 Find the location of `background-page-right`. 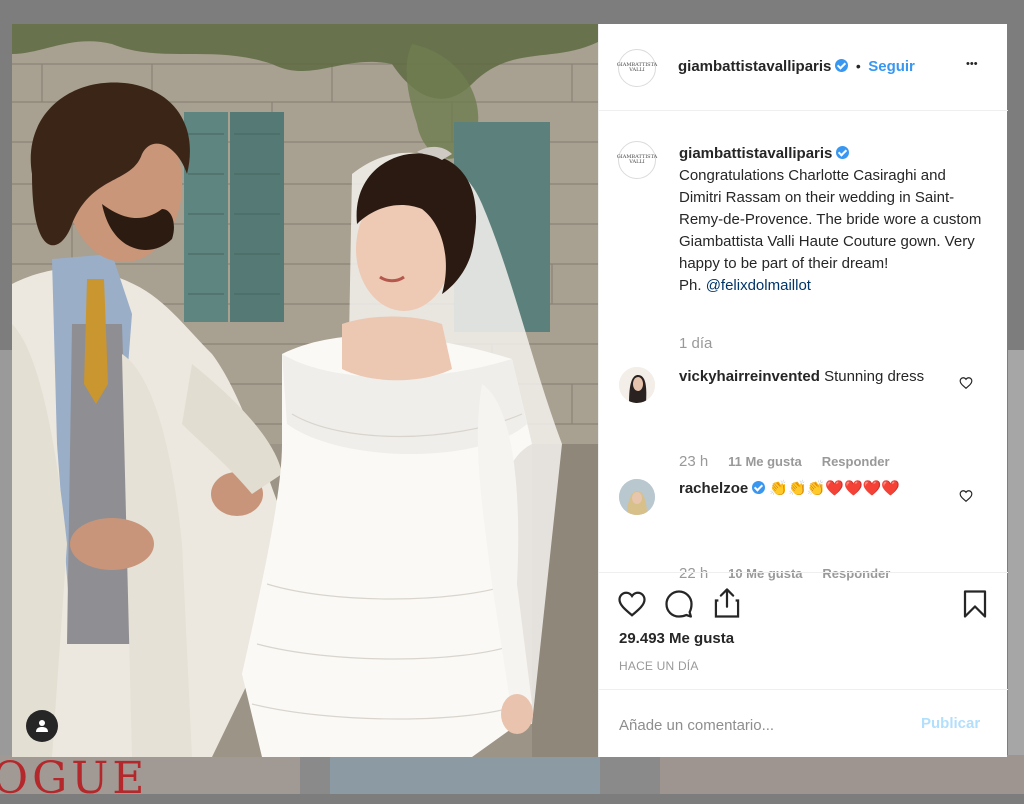

background-page-right is located at coordinates (1016, 552).